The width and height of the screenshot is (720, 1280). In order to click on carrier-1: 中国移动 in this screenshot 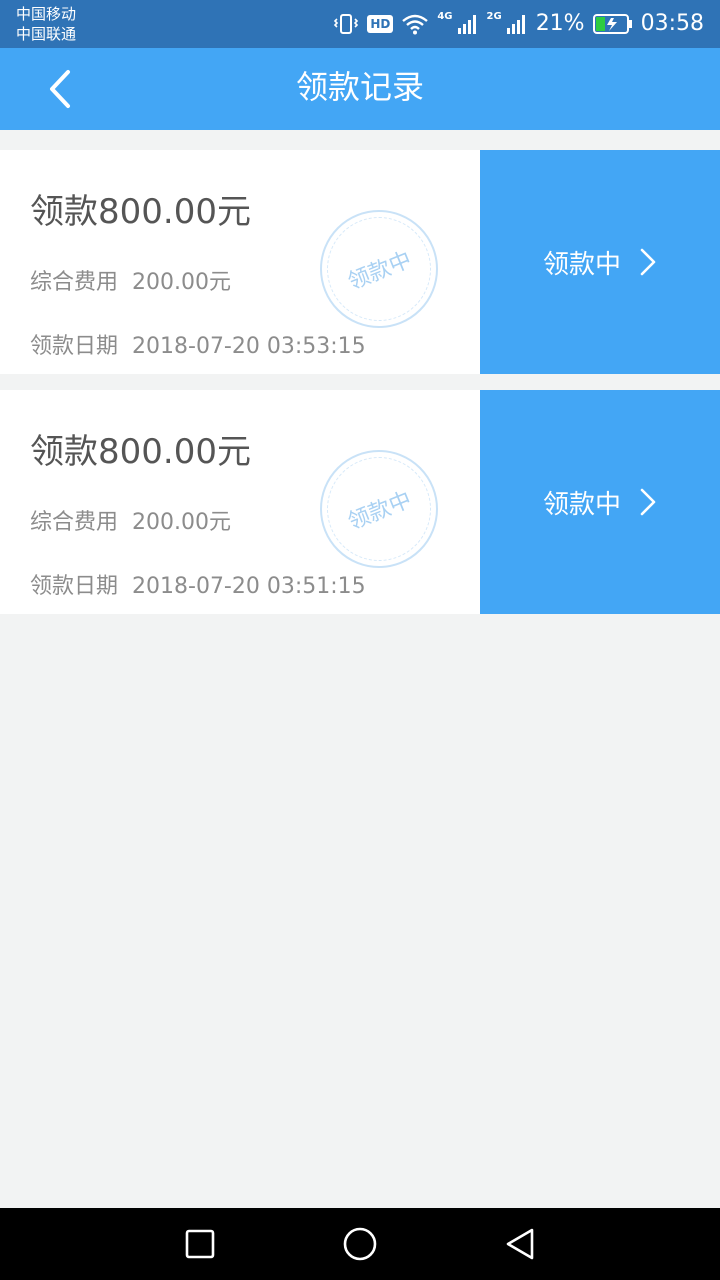, I will do `click(46, 14)`.